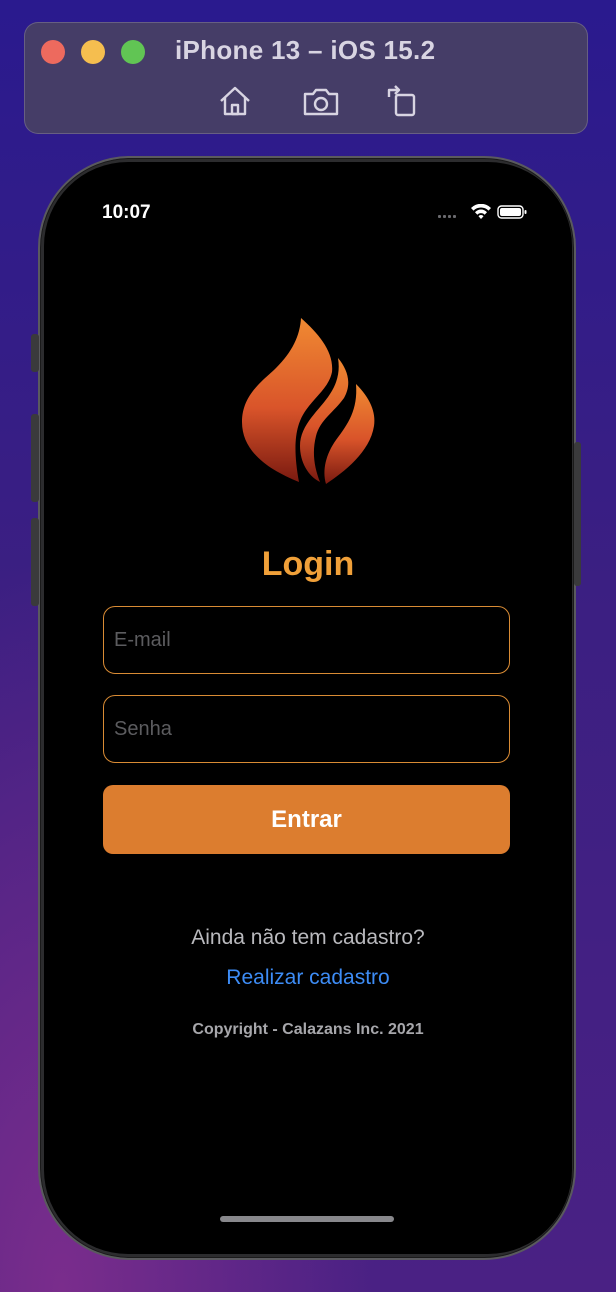 This screenshot has height=1292, width=616. What do you see at coordinates (308, 978) in the screenshot?
I see `register-link: Realizar cadastro` at bounding box center [308, 978].